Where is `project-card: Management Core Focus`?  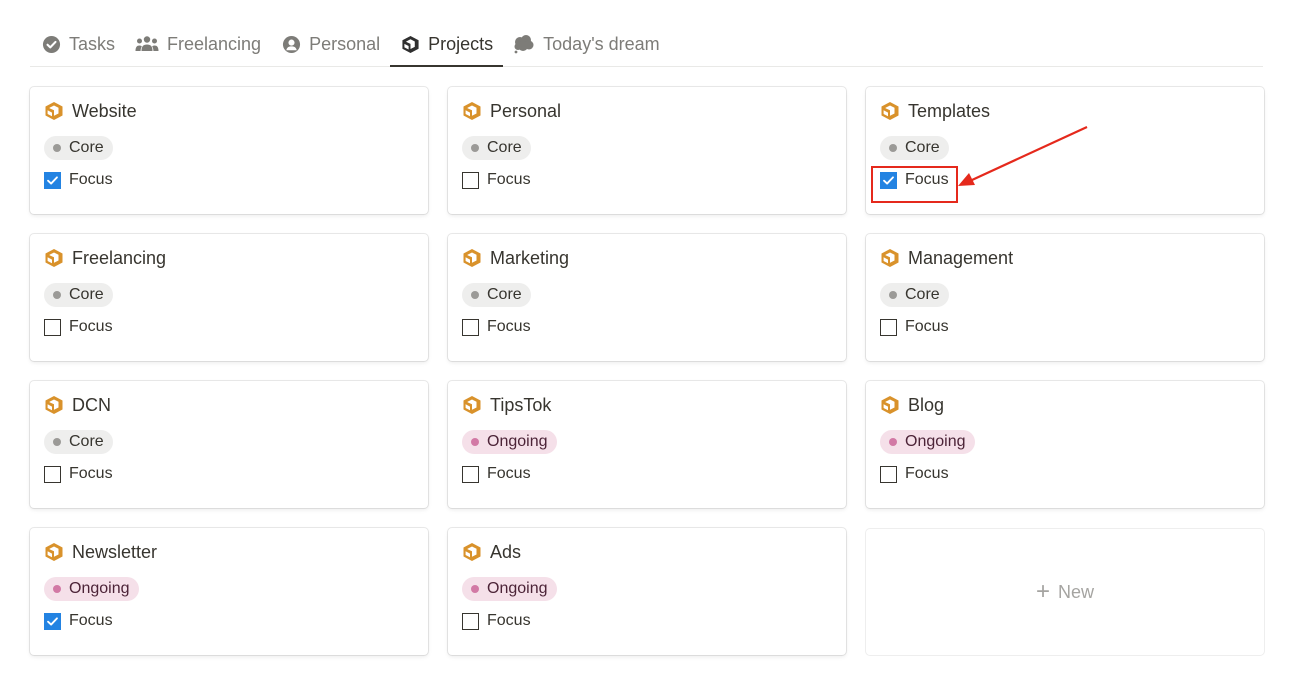
project-card: Management Core Focus is located at coordinates (1065, 297).